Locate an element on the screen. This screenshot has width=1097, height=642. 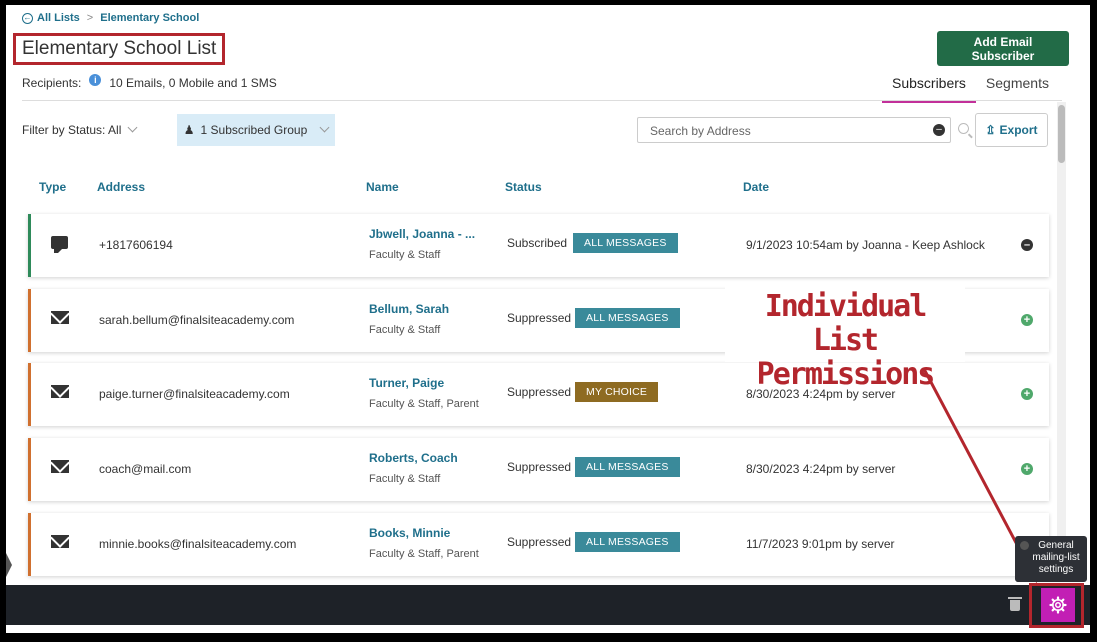
bottom-toolbar is located at coordinates (548, 605).